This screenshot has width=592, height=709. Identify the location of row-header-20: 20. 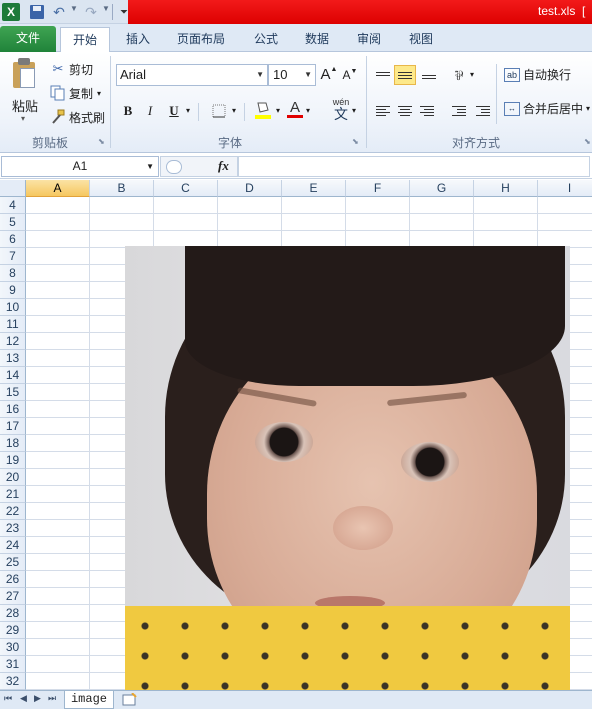
(13, 477).